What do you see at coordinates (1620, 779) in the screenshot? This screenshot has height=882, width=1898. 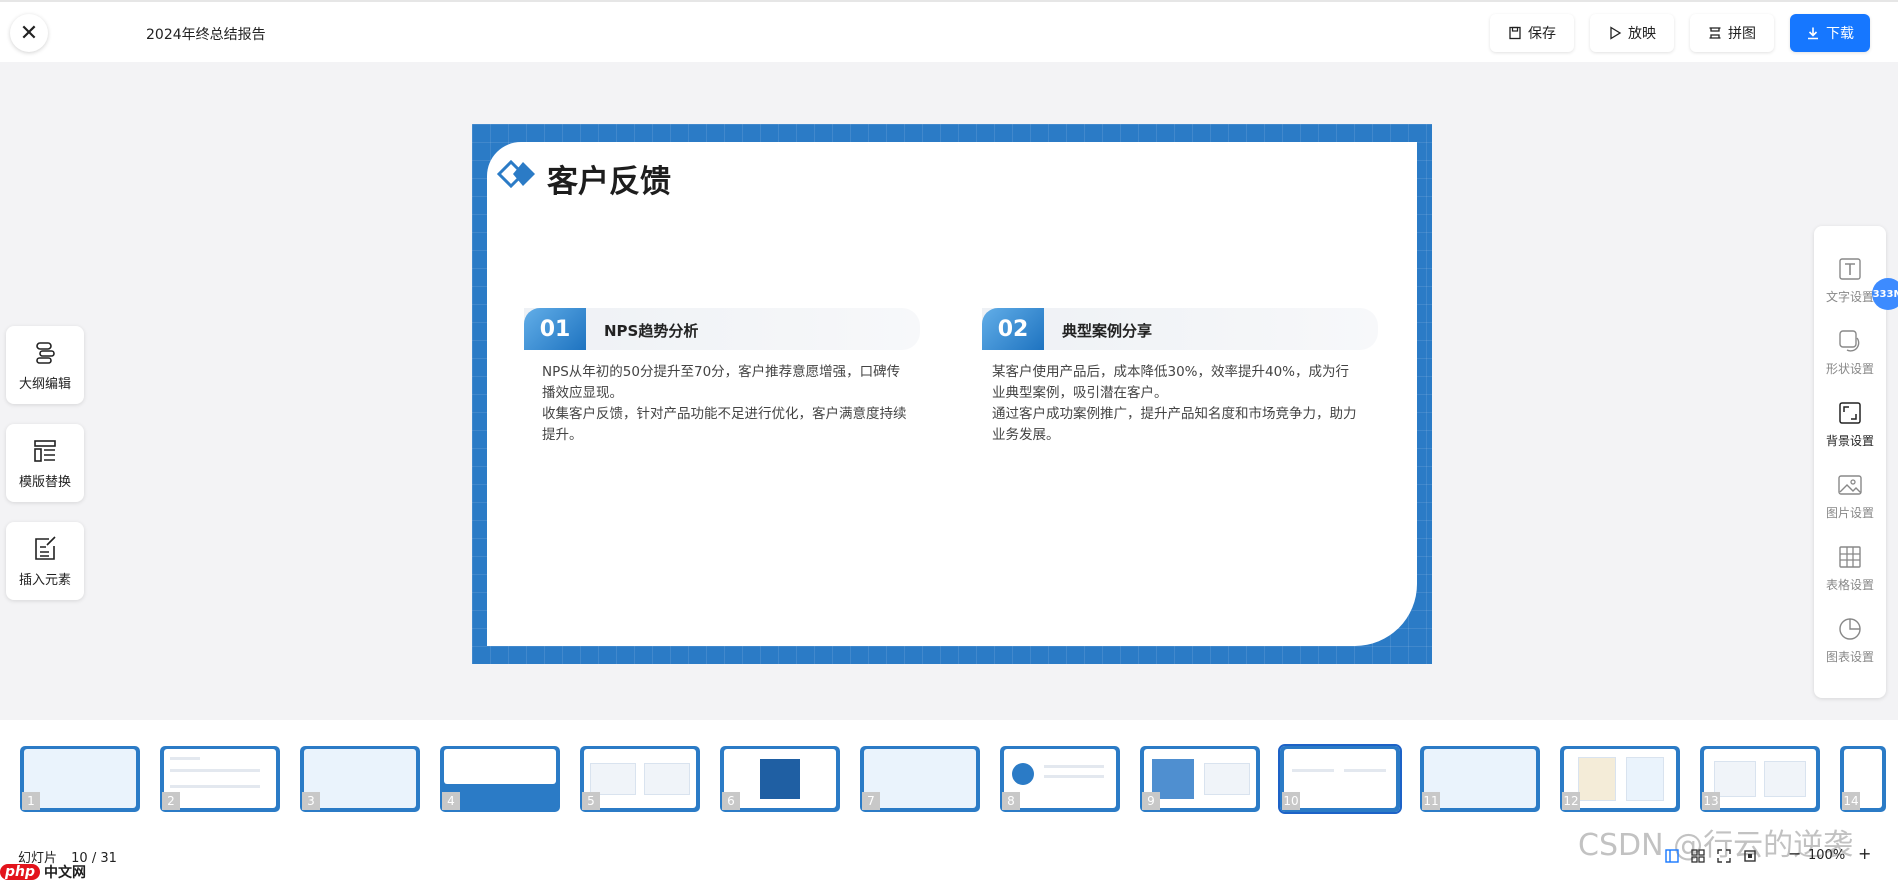 I see `slide-thumbnail: 12` at bounding box center [1620, 779].